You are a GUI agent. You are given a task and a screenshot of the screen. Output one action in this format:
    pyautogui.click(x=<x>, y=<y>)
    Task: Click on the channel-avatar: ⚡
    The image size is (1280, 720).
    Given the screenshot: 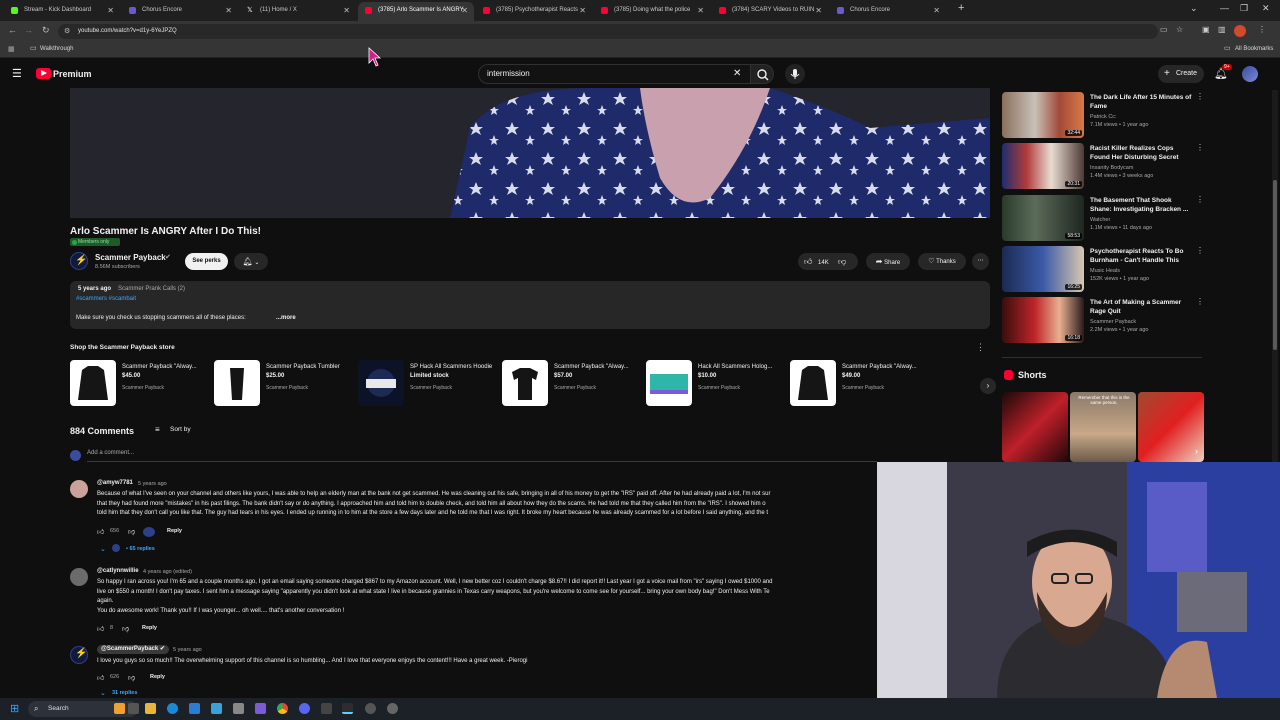 What is the action you would take?
    pyautogui.click(x=79, y=261)
    